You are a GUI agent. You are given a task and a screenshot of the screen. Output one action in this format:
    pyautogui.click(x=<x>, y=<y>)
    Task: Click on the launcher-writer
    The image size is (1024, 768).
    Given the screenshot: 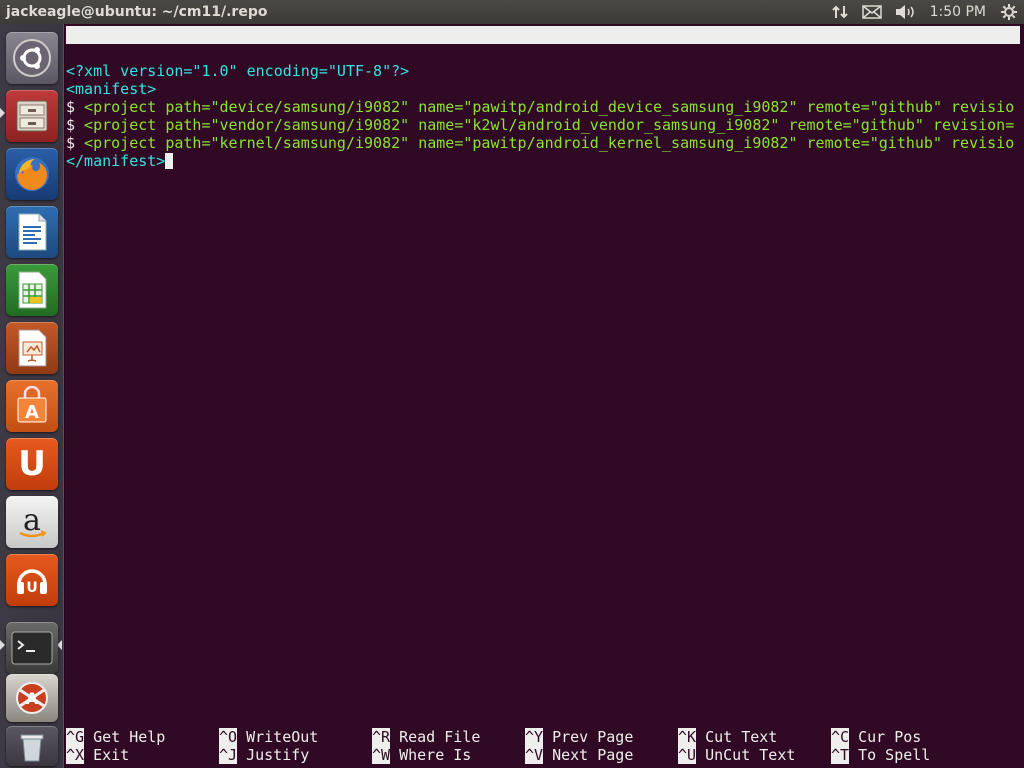 What is the action you would take?
    pyautogui.click(x=32, y=232)
    